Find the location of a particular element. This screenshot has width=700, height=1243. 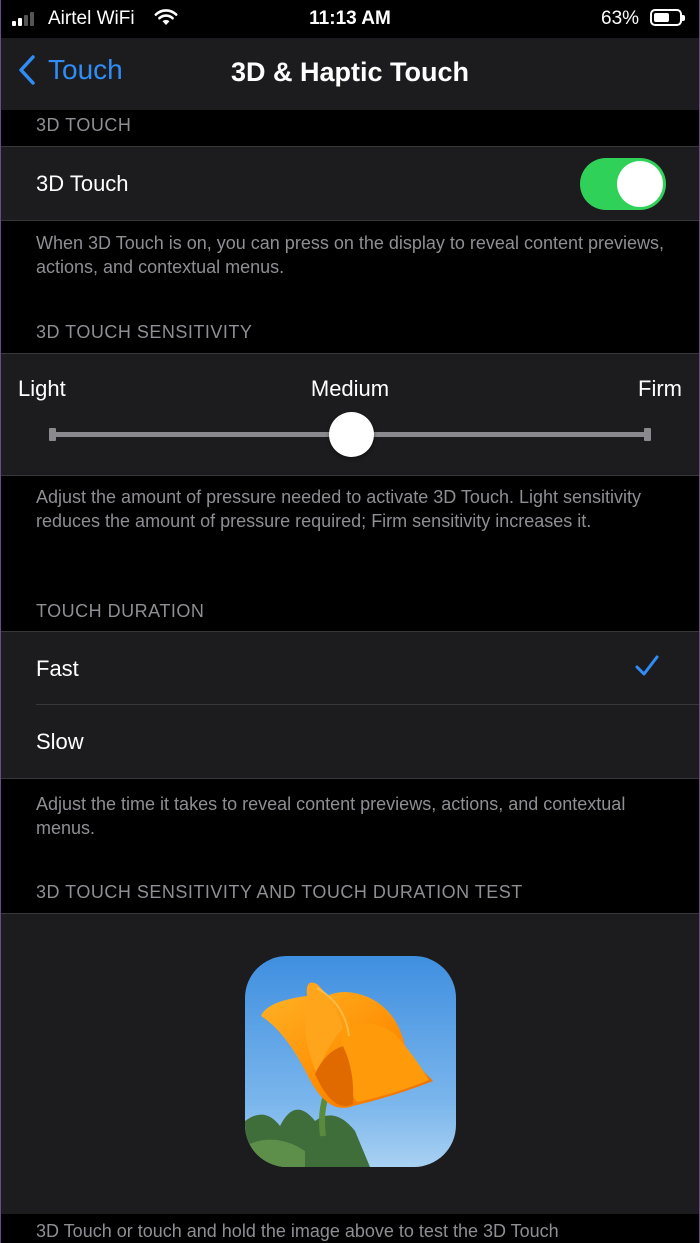

3d-touch-toggle is located at coordinates (623, 184).